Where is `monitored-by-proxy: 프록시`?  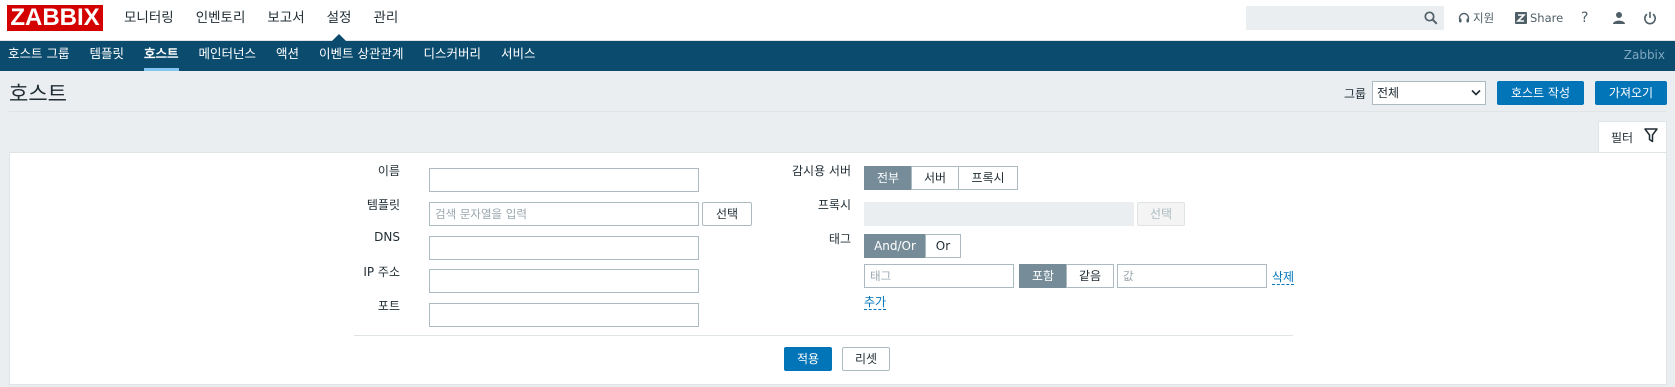
monitored-by-proxy: 프록시 is located at coordinates (988, 178).